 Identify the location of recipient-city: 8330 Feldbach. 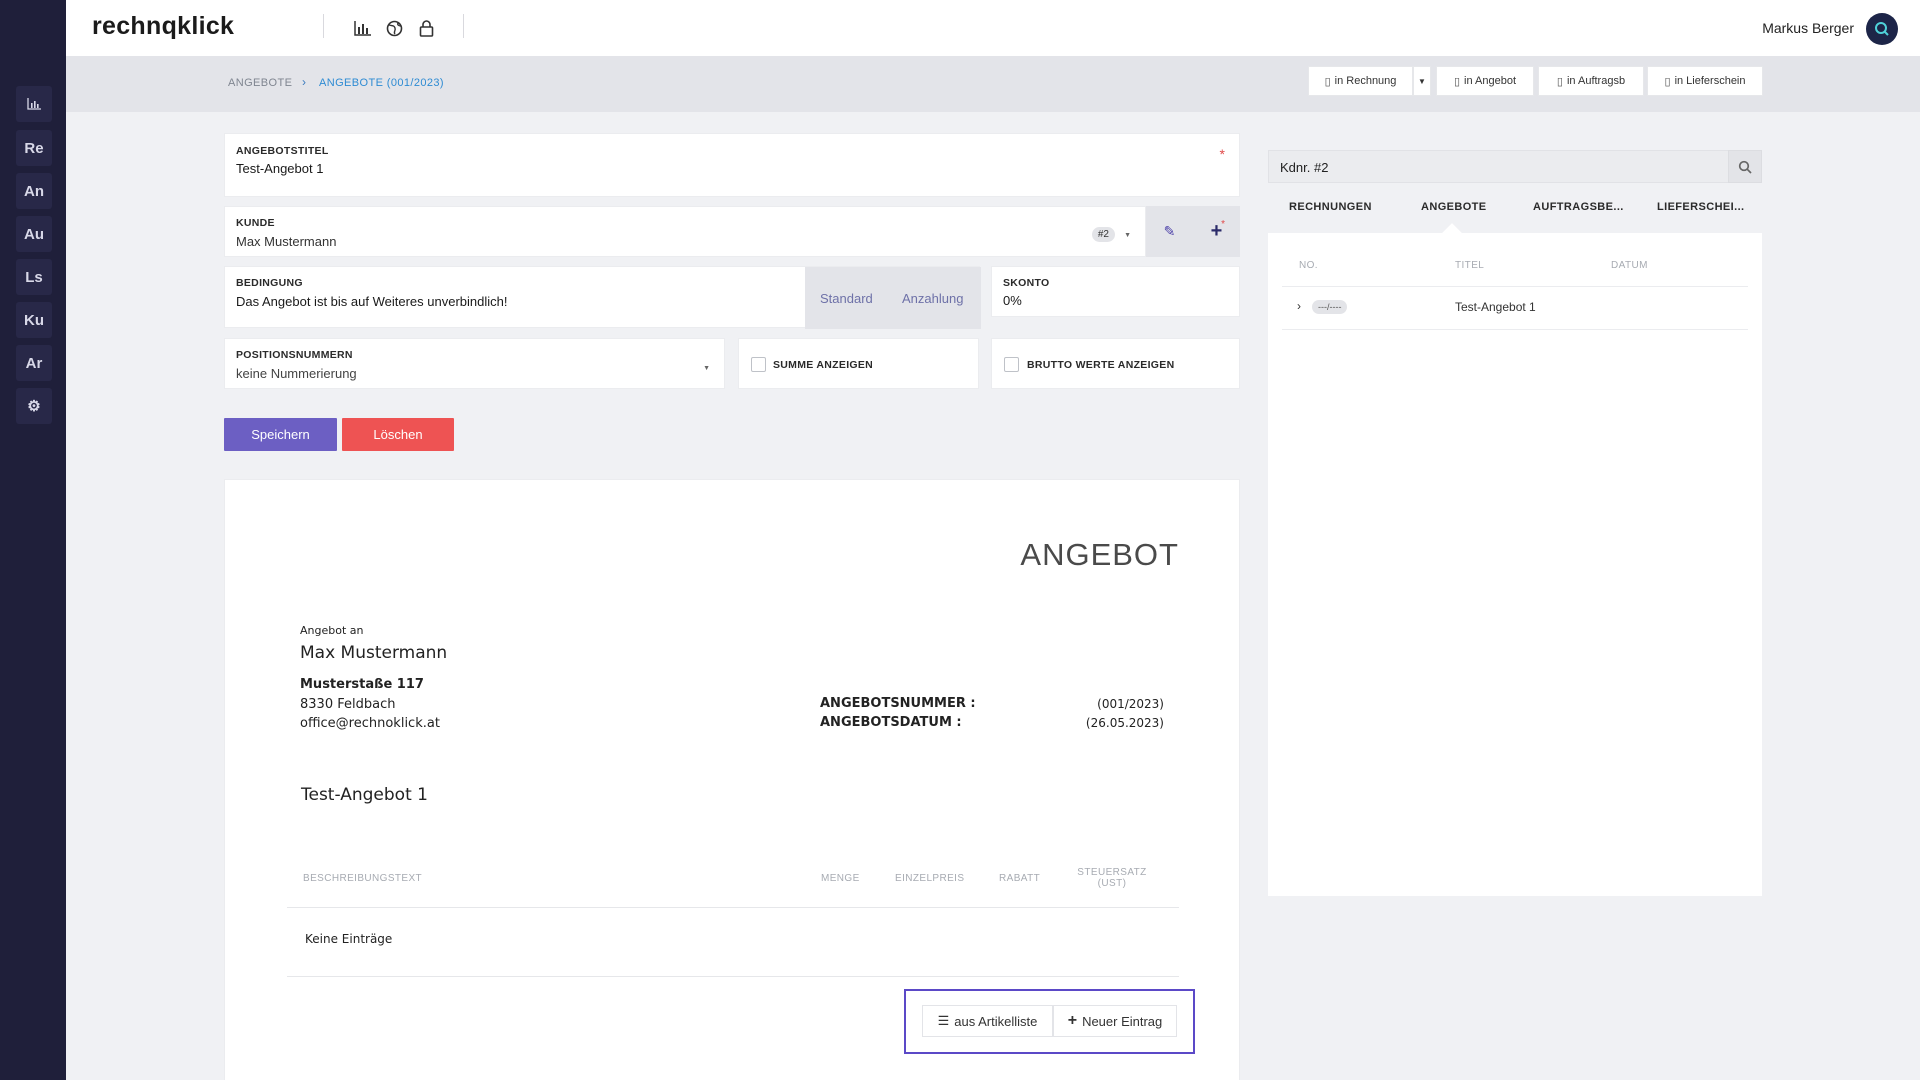
(348, 704).